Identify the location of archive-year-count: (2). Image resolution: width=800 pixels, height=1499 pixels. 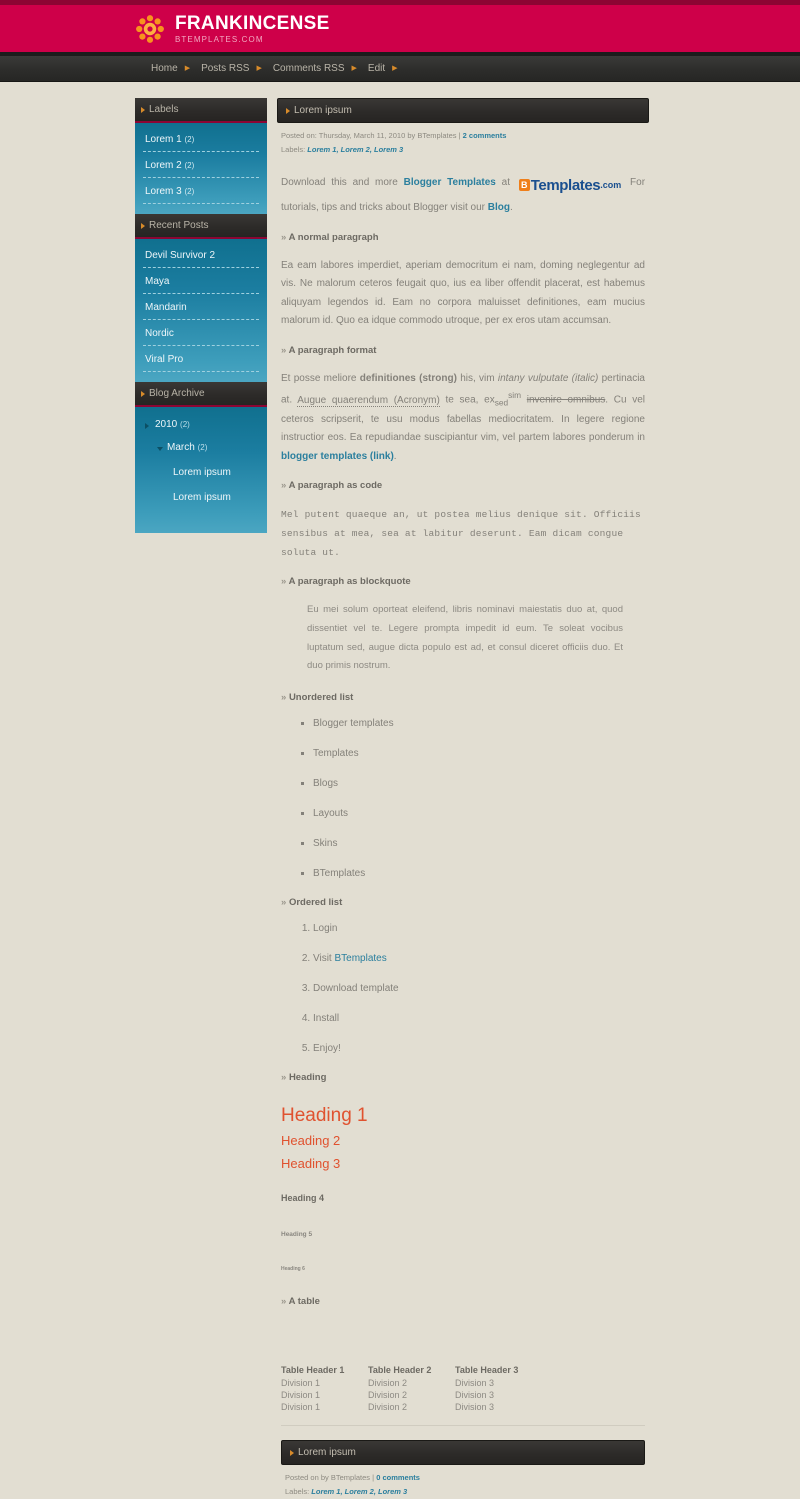
(185, 424).